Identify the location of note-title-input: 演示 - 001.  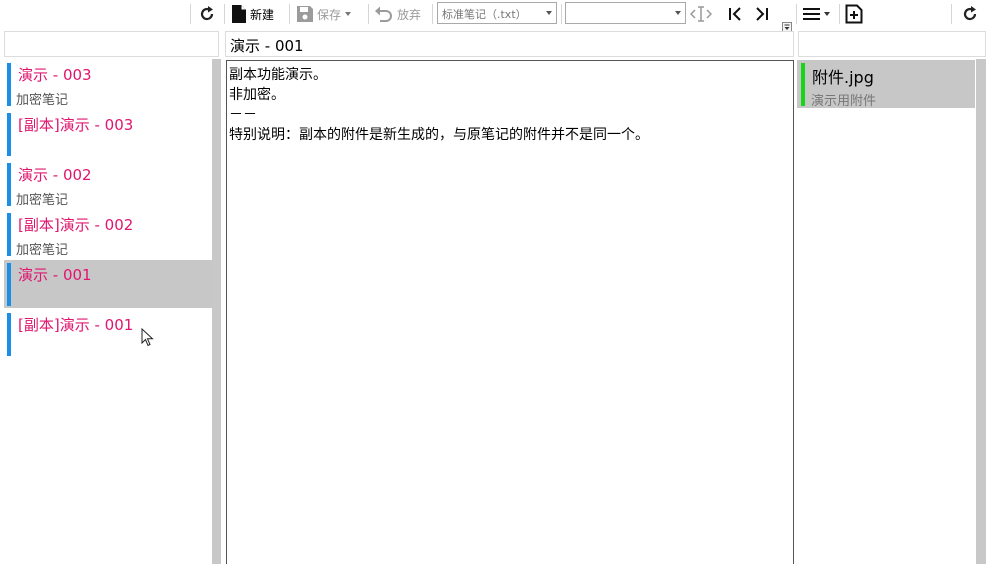
(509, 44).